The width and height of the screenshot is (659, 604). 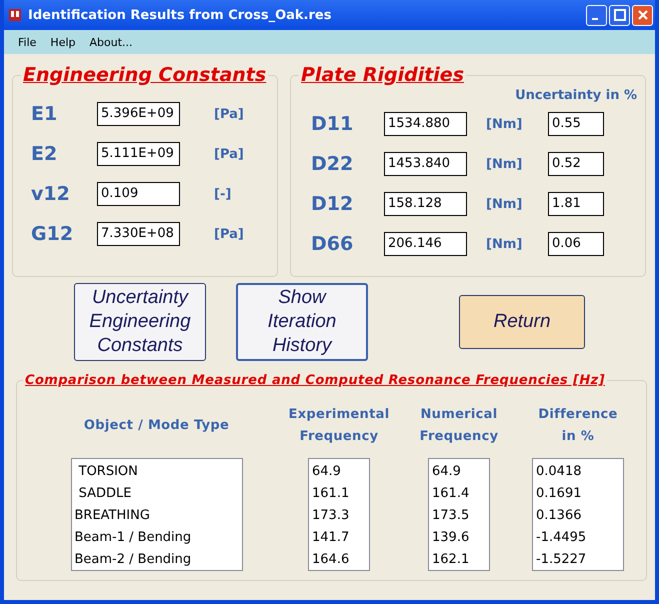 I want to click on panel-title: Engineering Constants, so click(x=145, y=75).